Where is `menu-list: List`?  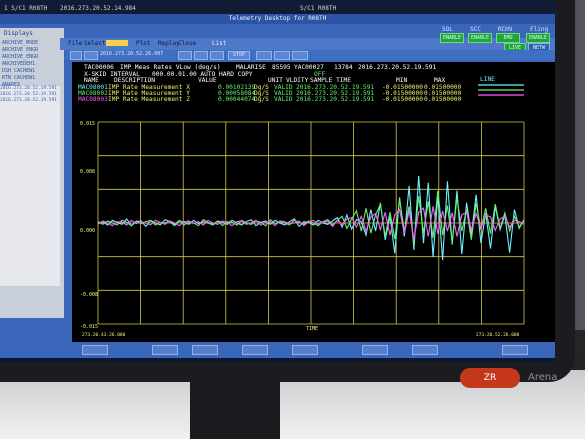 menu-list: List is located at coordinates (219, 43).